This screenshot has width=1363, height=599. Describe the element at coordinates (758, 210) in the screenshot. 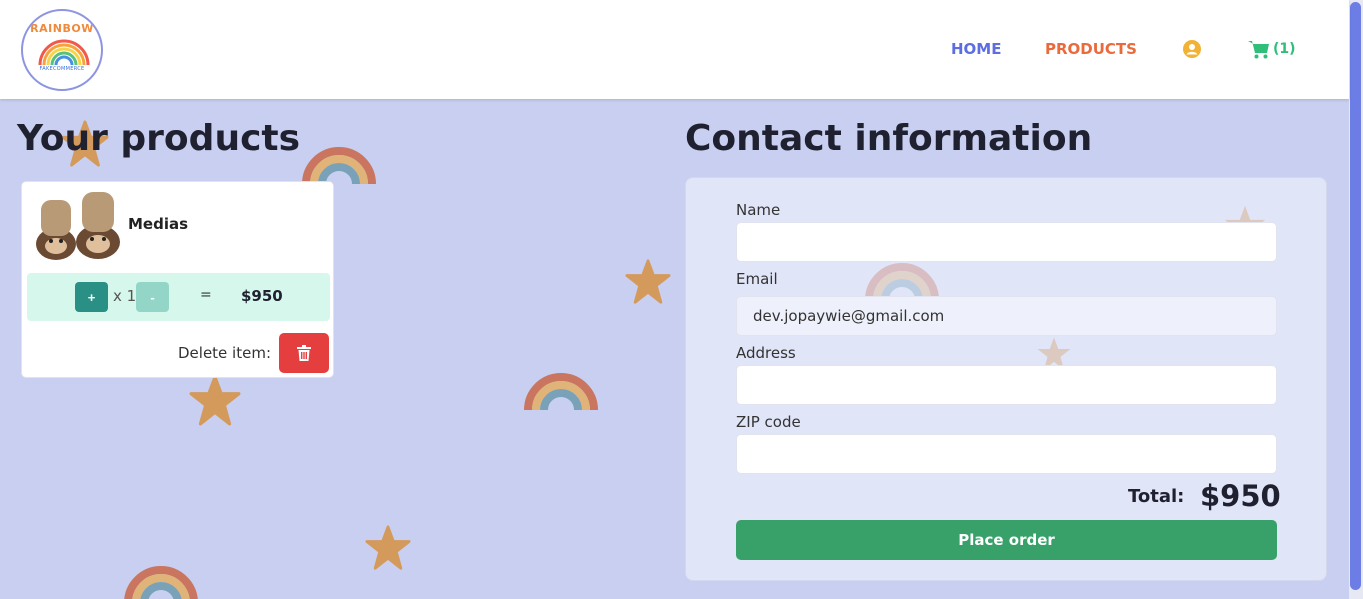

I see `name-label: Name` at that location.